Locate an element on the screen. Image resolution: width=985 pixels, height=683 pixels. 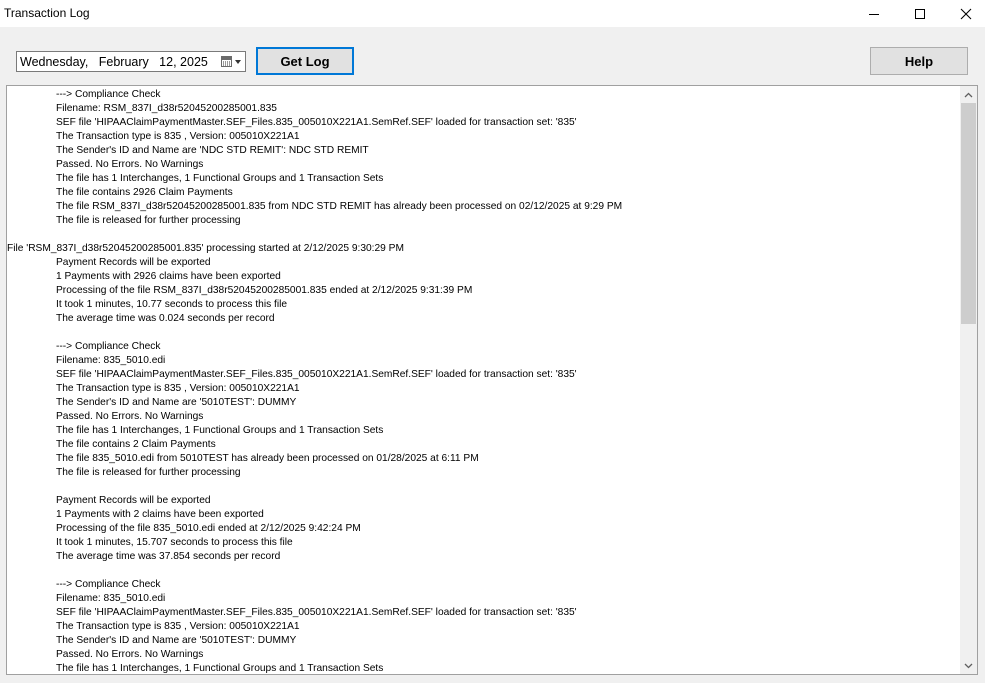
window-title: Transaction Log is located at coordinates (47, 13).